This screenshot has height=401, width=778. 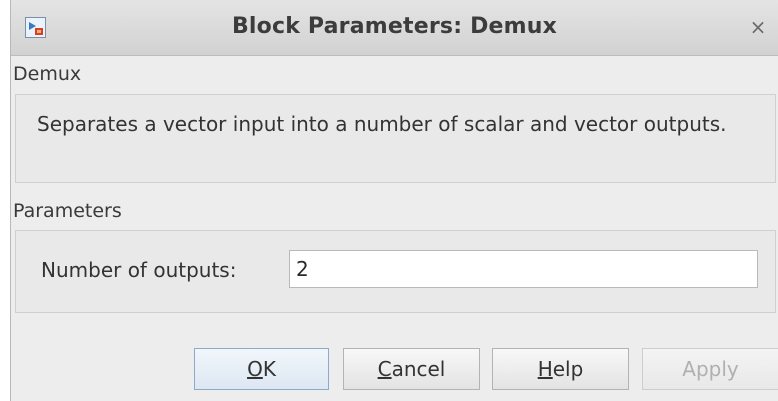 I want to click on apply-button: Apply, so click(x=710, y=369).